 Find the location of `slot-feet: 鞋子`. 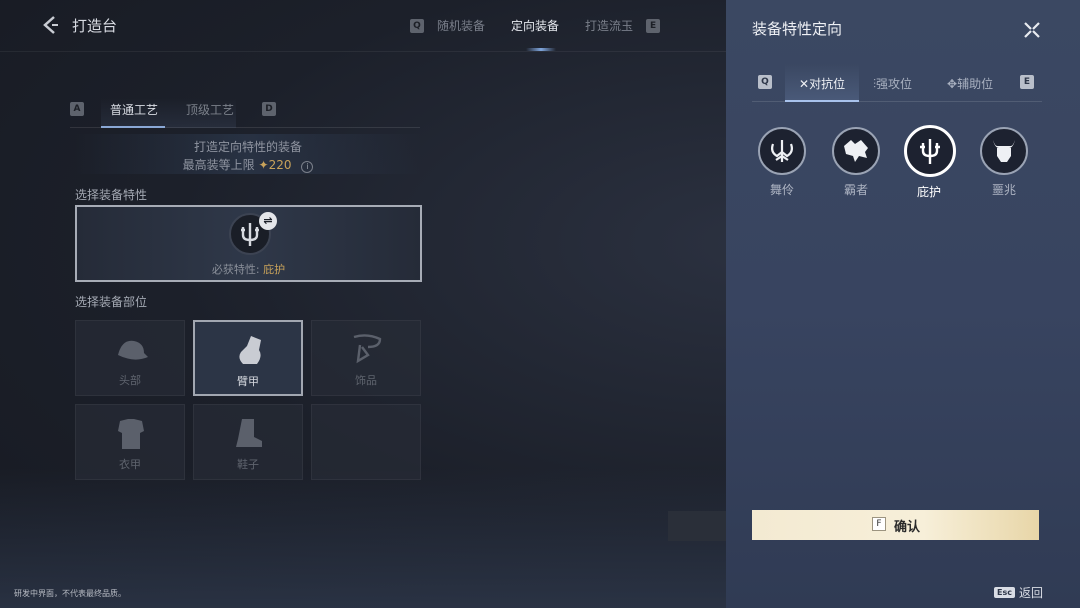

slot-feet: 鞋子 is located at coordinates (248, 442).